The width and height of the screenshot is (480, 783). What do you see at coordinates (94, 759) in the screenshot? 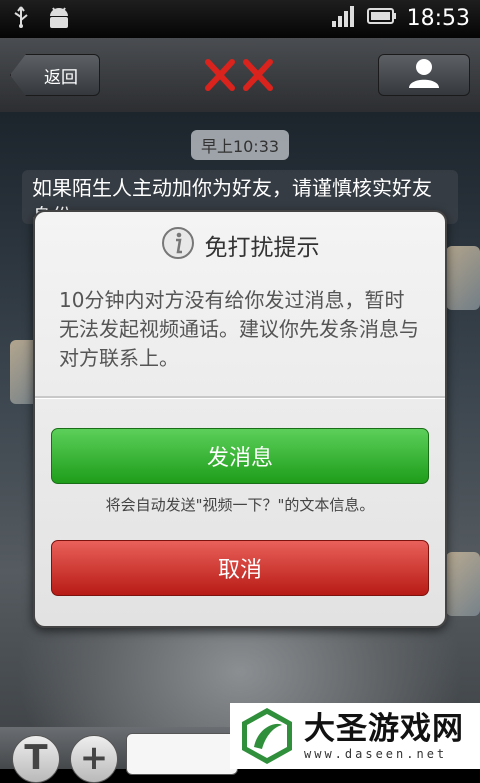
I see `plus-icon: +` at bounding box center [94, 759].